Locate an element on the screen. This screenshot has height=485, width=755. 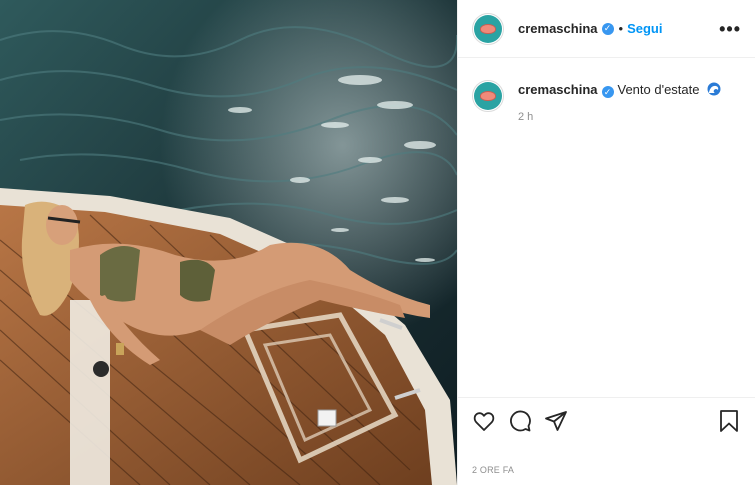
caption: cremaschina ✓ Vento d'estate 2 h is located at coordinates (606, 90).